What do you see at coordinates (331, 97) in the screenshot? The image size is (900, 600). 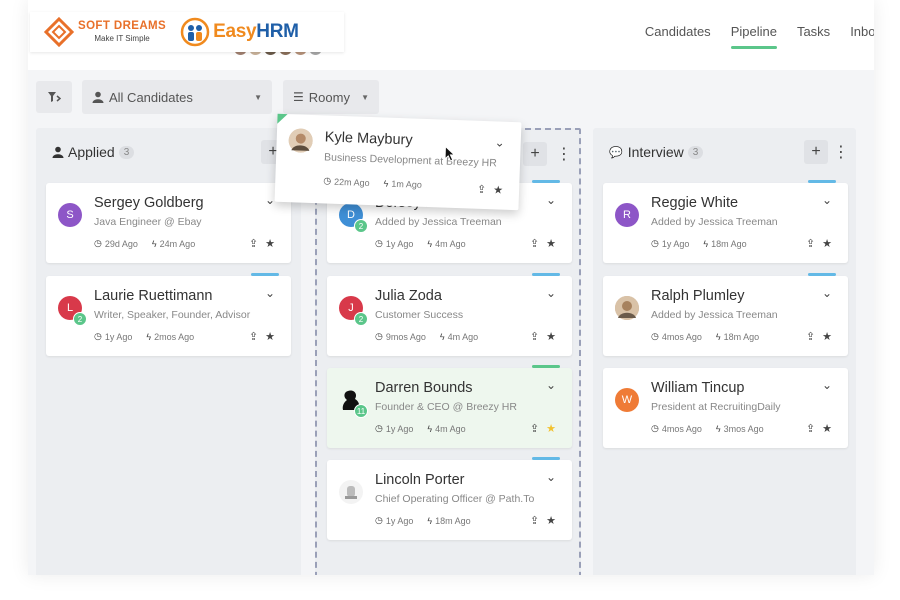 I see `view-mode-dropdown: ☰ Roomy ▼` at bounding box center [331, 97].